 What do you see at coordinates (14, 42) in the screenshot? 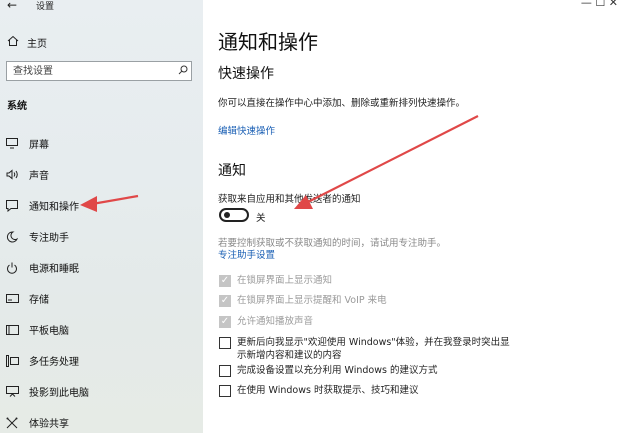
I see `home-icon` at bounding box center [14, 42].